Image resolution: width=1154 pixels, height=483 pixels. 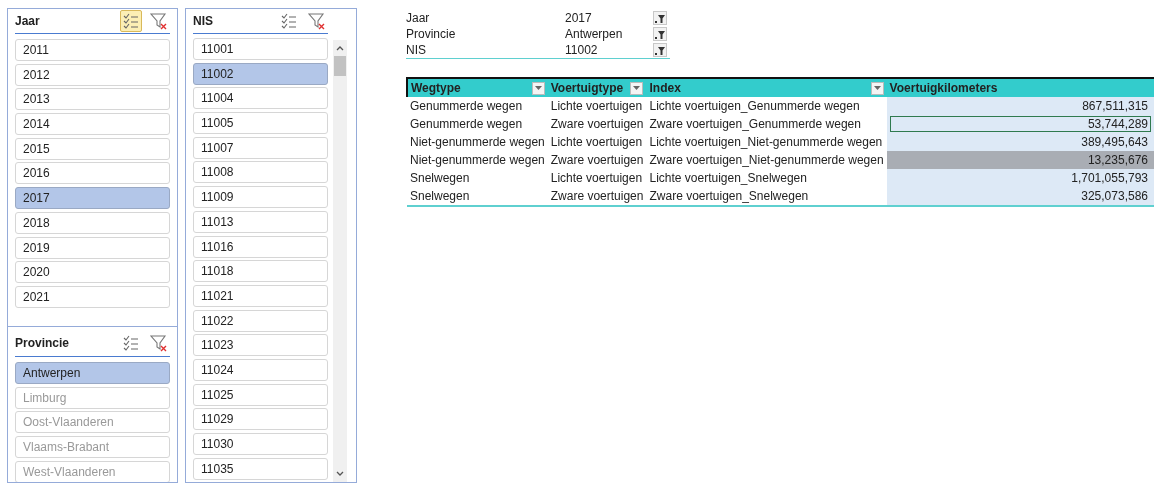 What do you see at coordinates (582, 50) in the screenshot?
I see `filter-value: 11002` at bounding box center [582, 50].